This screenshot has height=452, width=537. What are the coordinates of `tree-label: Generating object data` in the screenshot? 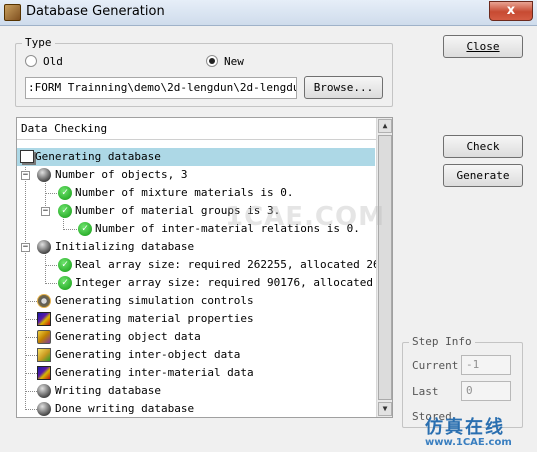 It's located at (128, 336).